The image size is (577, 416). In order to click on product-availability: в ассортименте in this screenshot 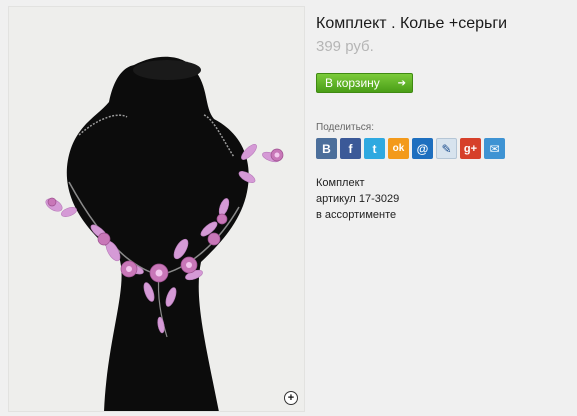, I will do `click(356, 215)`.